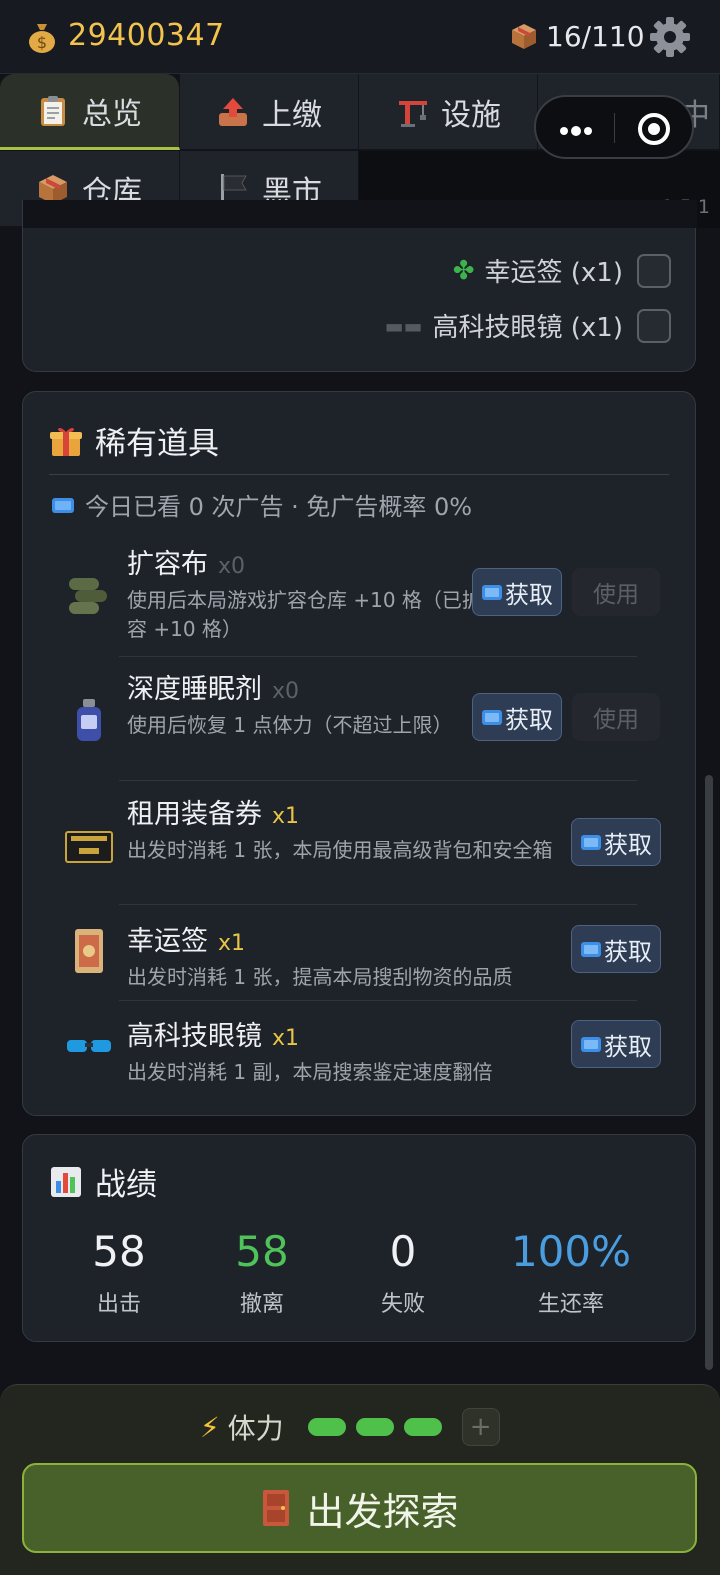  What do you see at coordinates (66, 1181) in the screenshot?
I see `bar-chart-icon` at bounding box center [66, 1181].